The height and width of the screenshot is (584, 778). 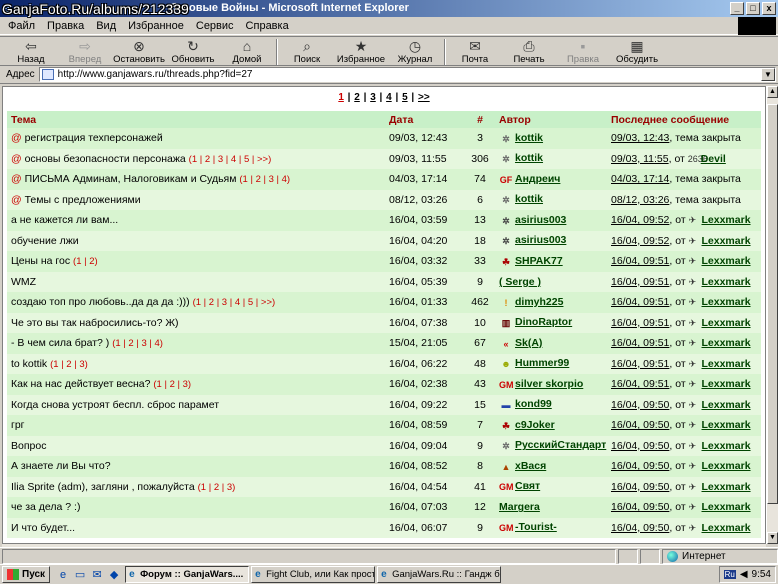 What do you see at coordinates (97, 575) in the screenshot?
I see `outlook-quicklaunch-icon: ✉` at bounding box center [97, 575].